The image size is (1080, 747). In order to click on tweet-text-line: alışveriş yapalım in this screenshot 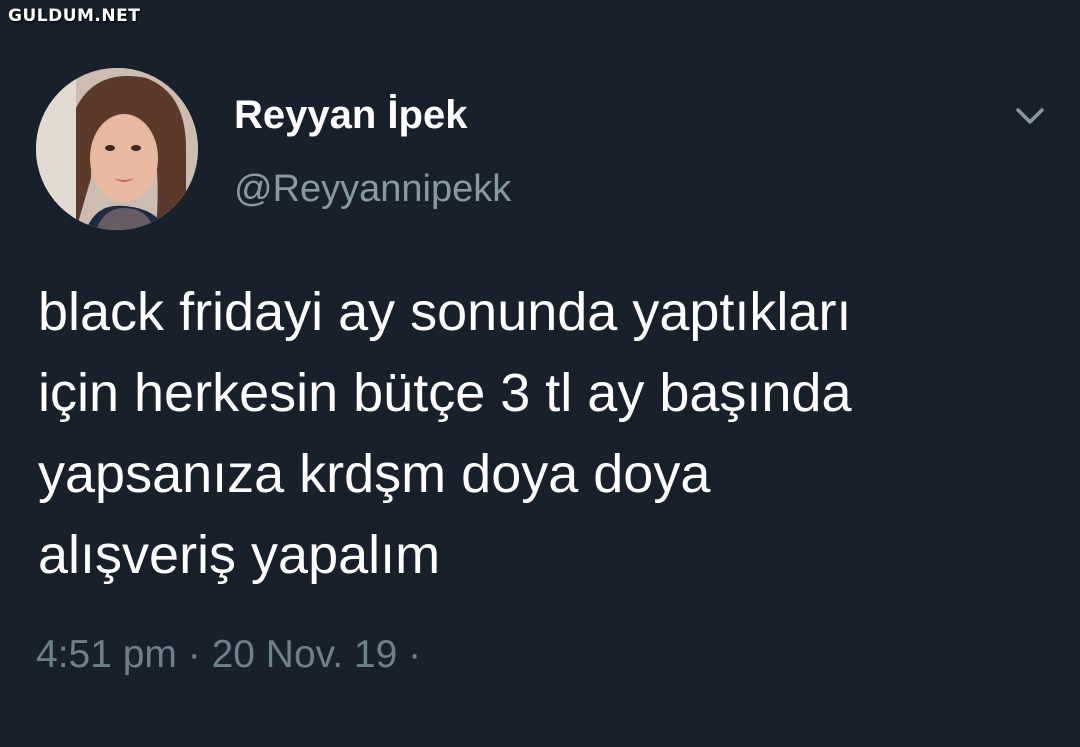, I will do `click(239, 555)`.